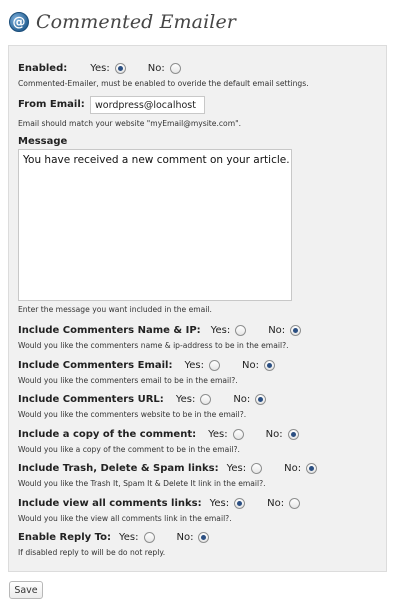  What do you see at coordinates (194, 365) in the screenshot?
I see `commenters-email-yes-label: Yes:` at bounding box center [194, 365].